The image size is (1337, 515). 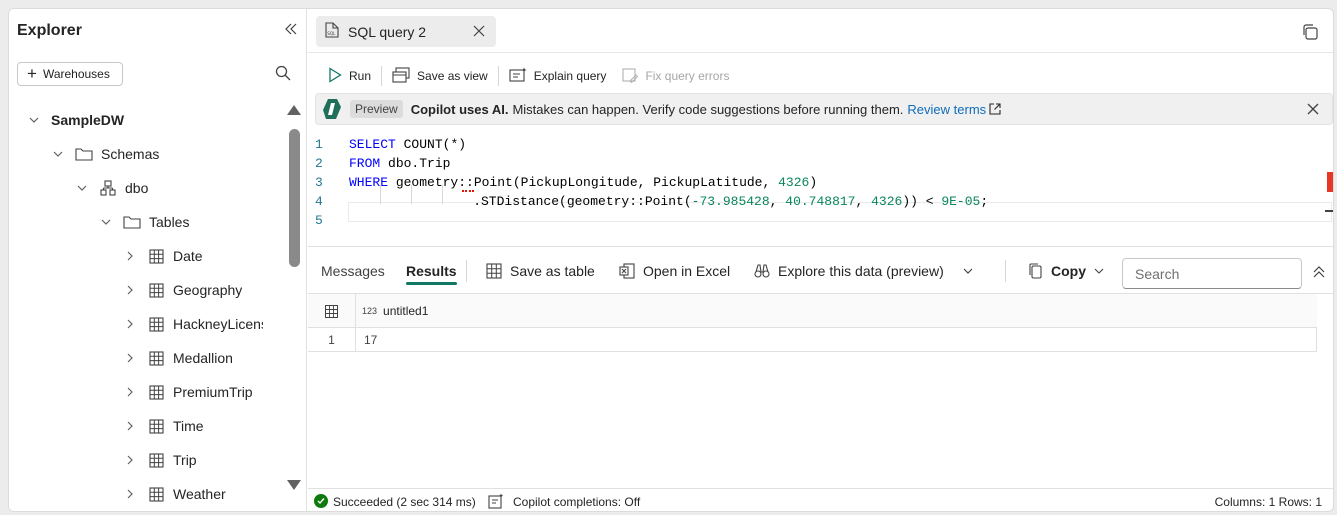 I want to click on copy-label: Copy, so click(x=1068, y=270).